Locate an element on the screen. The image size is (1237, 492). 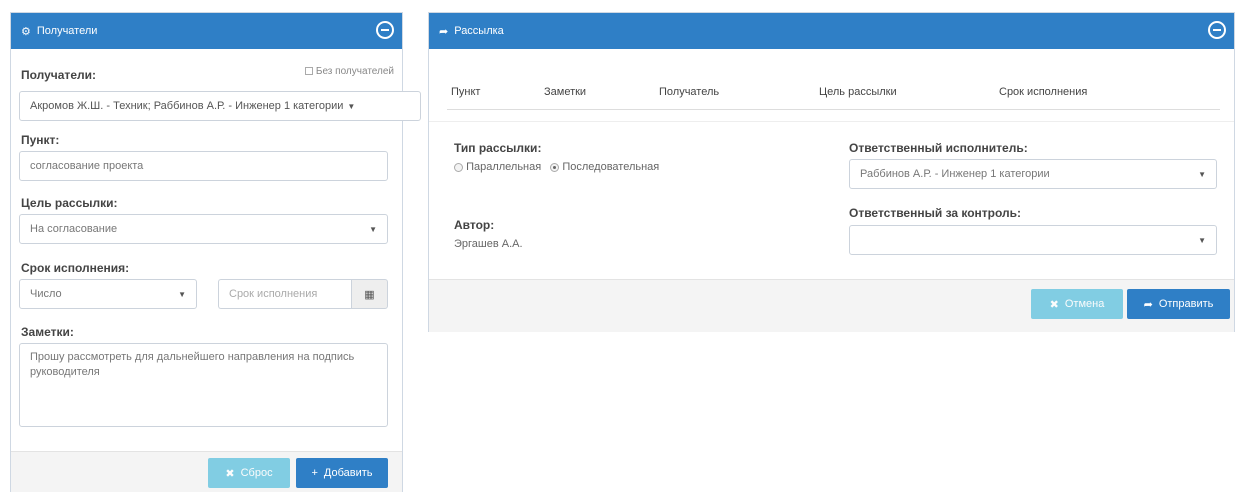
responsible-select: Раббинов А.Р. - Инженер 1 категории ▼ is located at coordinates (1033, 174).